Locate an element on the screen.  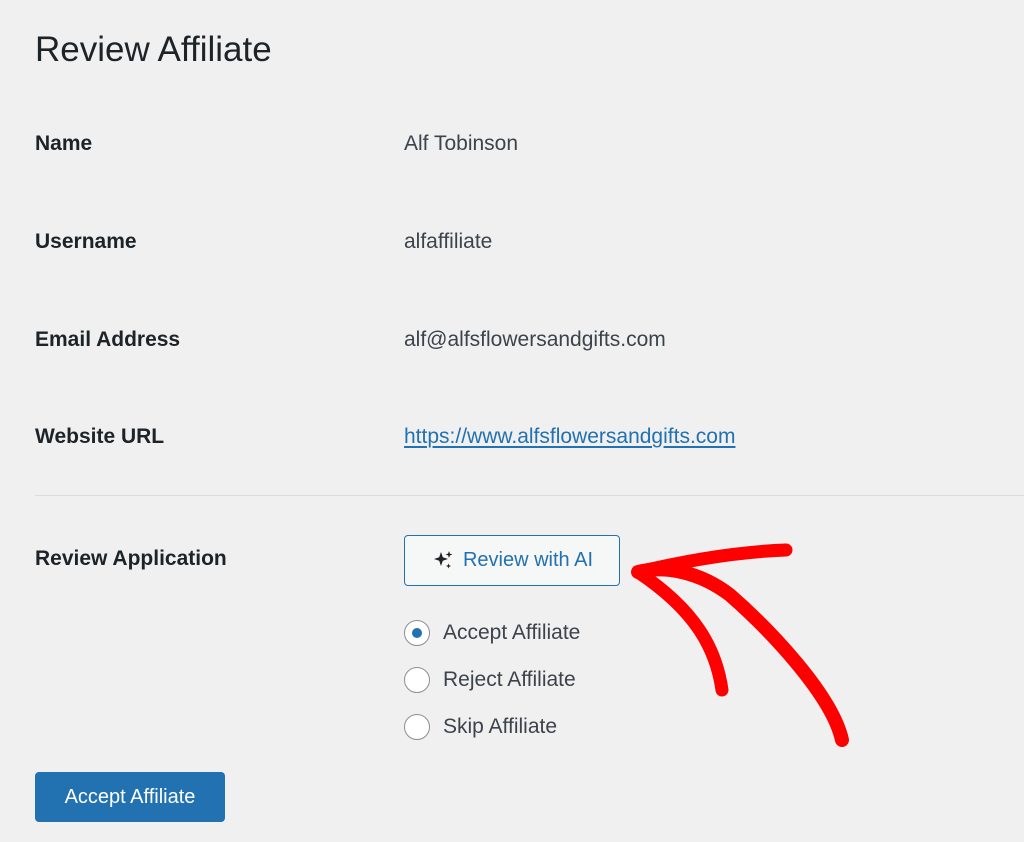
review-application-label: Review Application is located at coordinates (131, 558).